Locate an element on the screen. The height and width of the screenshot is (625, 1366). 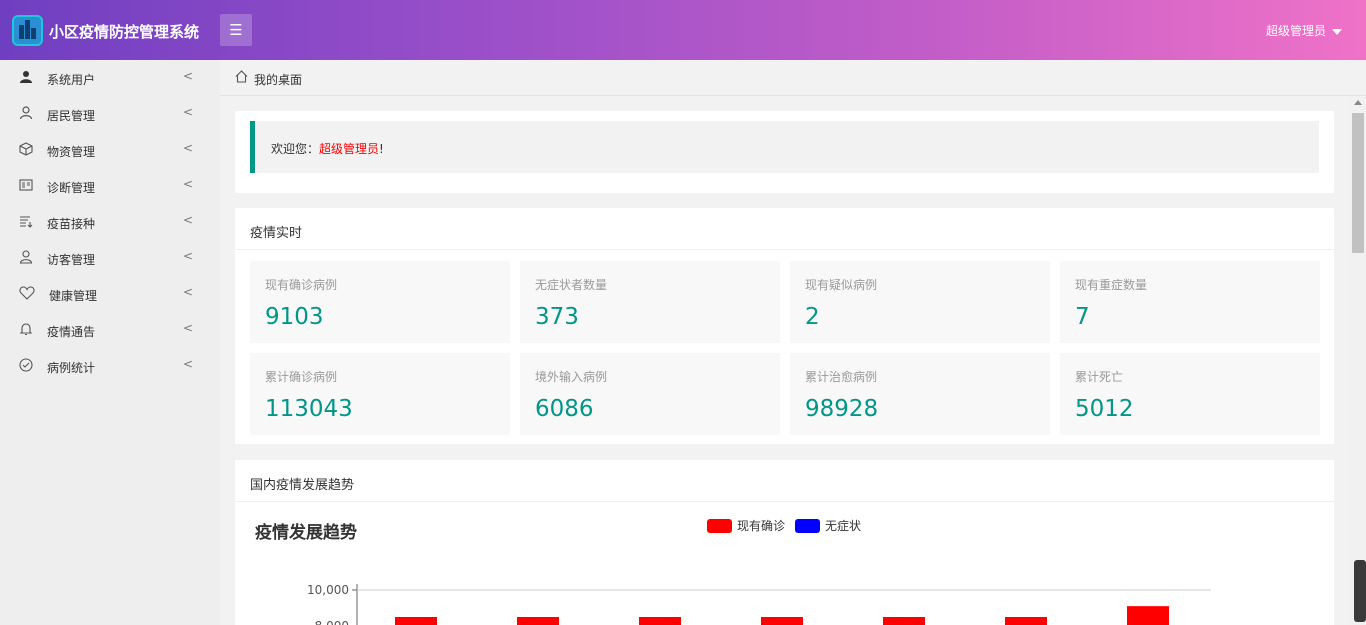
stat-value: 7 is located at coordinates (1082, 317).